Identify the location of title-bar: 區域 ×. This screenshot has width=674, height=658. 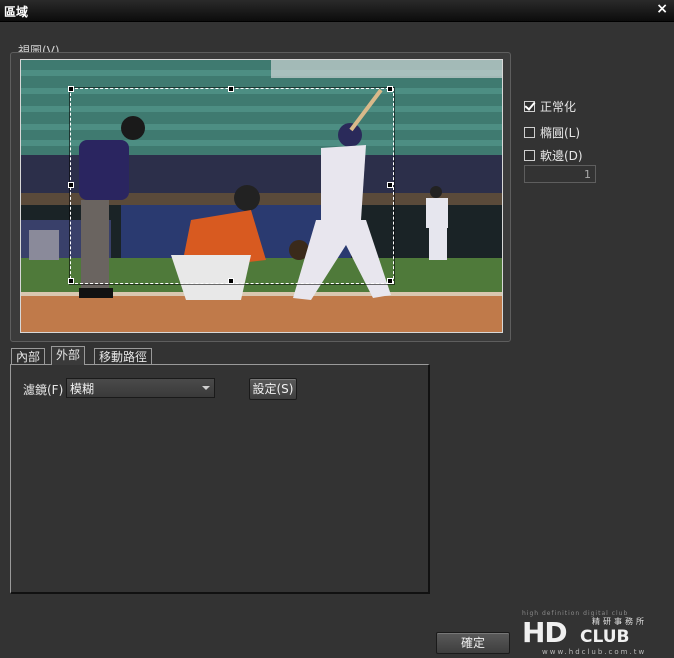
(337, 11).